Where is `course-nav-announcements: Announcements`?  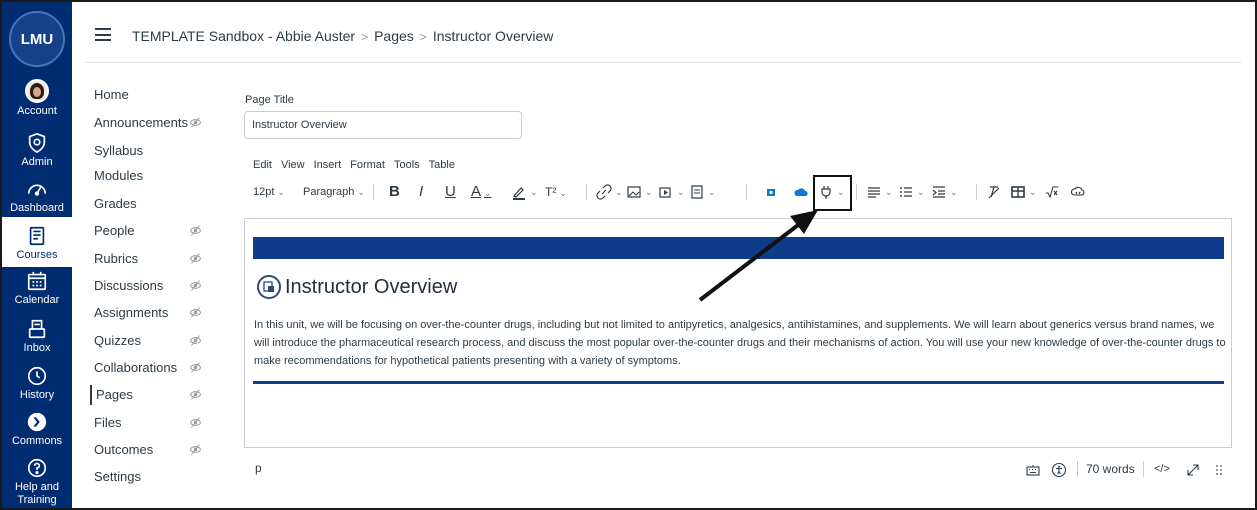
course-nav-announcements: Announcements is located at coordinates (141, 122).